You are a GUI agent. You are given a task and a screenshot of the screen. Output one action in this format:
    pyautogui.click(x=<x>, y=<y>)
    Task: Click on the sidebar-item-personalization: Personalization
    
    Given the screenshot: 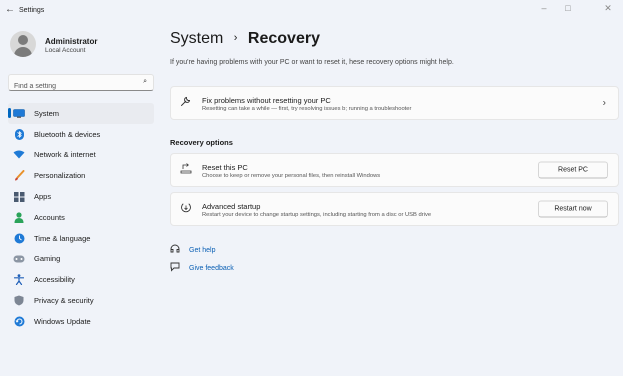 What is the action you would take?
    pyautogui.click(x=81, y=175)
    